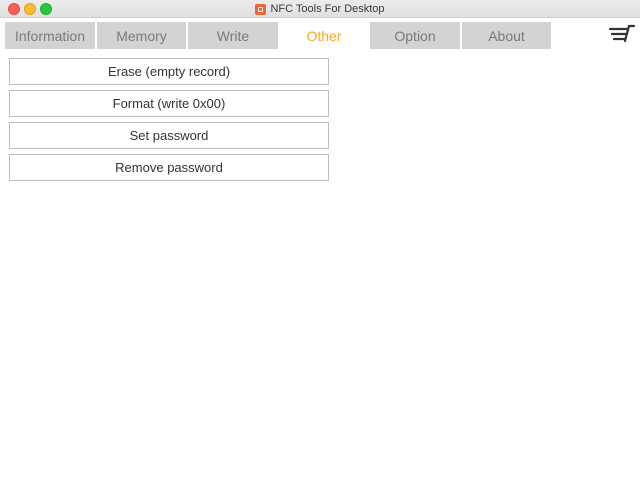 The image size is (640, 480). What do you see at coordinates (141, 35) in the screenshot?
I see `tab-memory: Memory` at bounding box center [141, 35].